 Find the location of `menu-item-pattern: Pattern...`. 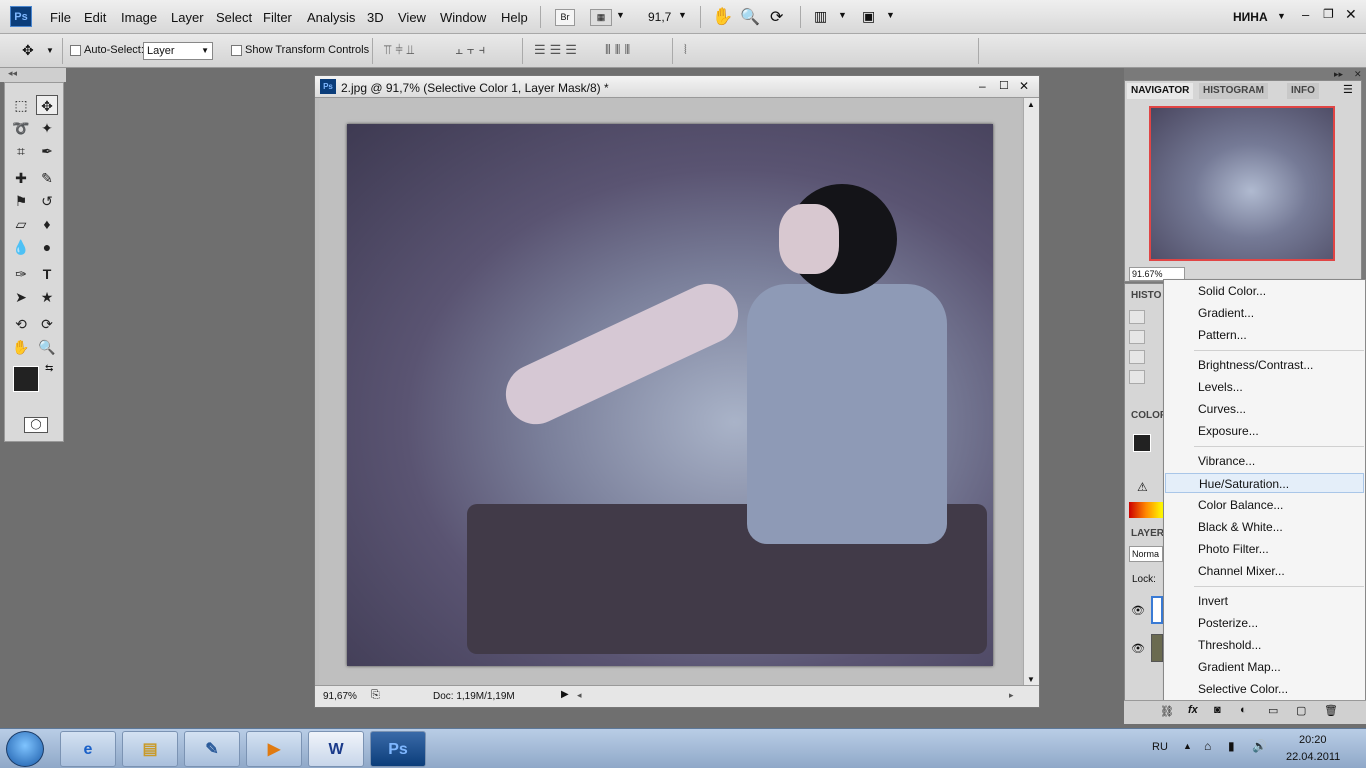

menu-item-pattern: Pattern... is located at coordinates (1264, 335).